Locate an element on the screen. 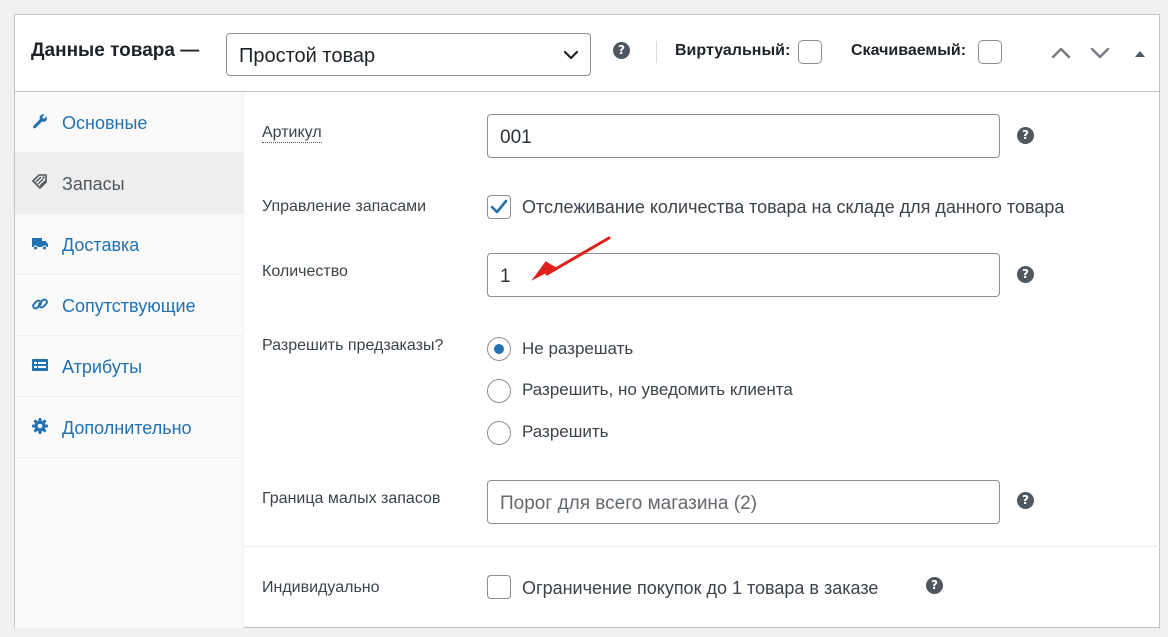 The width and height of the screenshot is (1168, 637). tab-linked-products: Сопутствующие is located at coordinates (129, 305).